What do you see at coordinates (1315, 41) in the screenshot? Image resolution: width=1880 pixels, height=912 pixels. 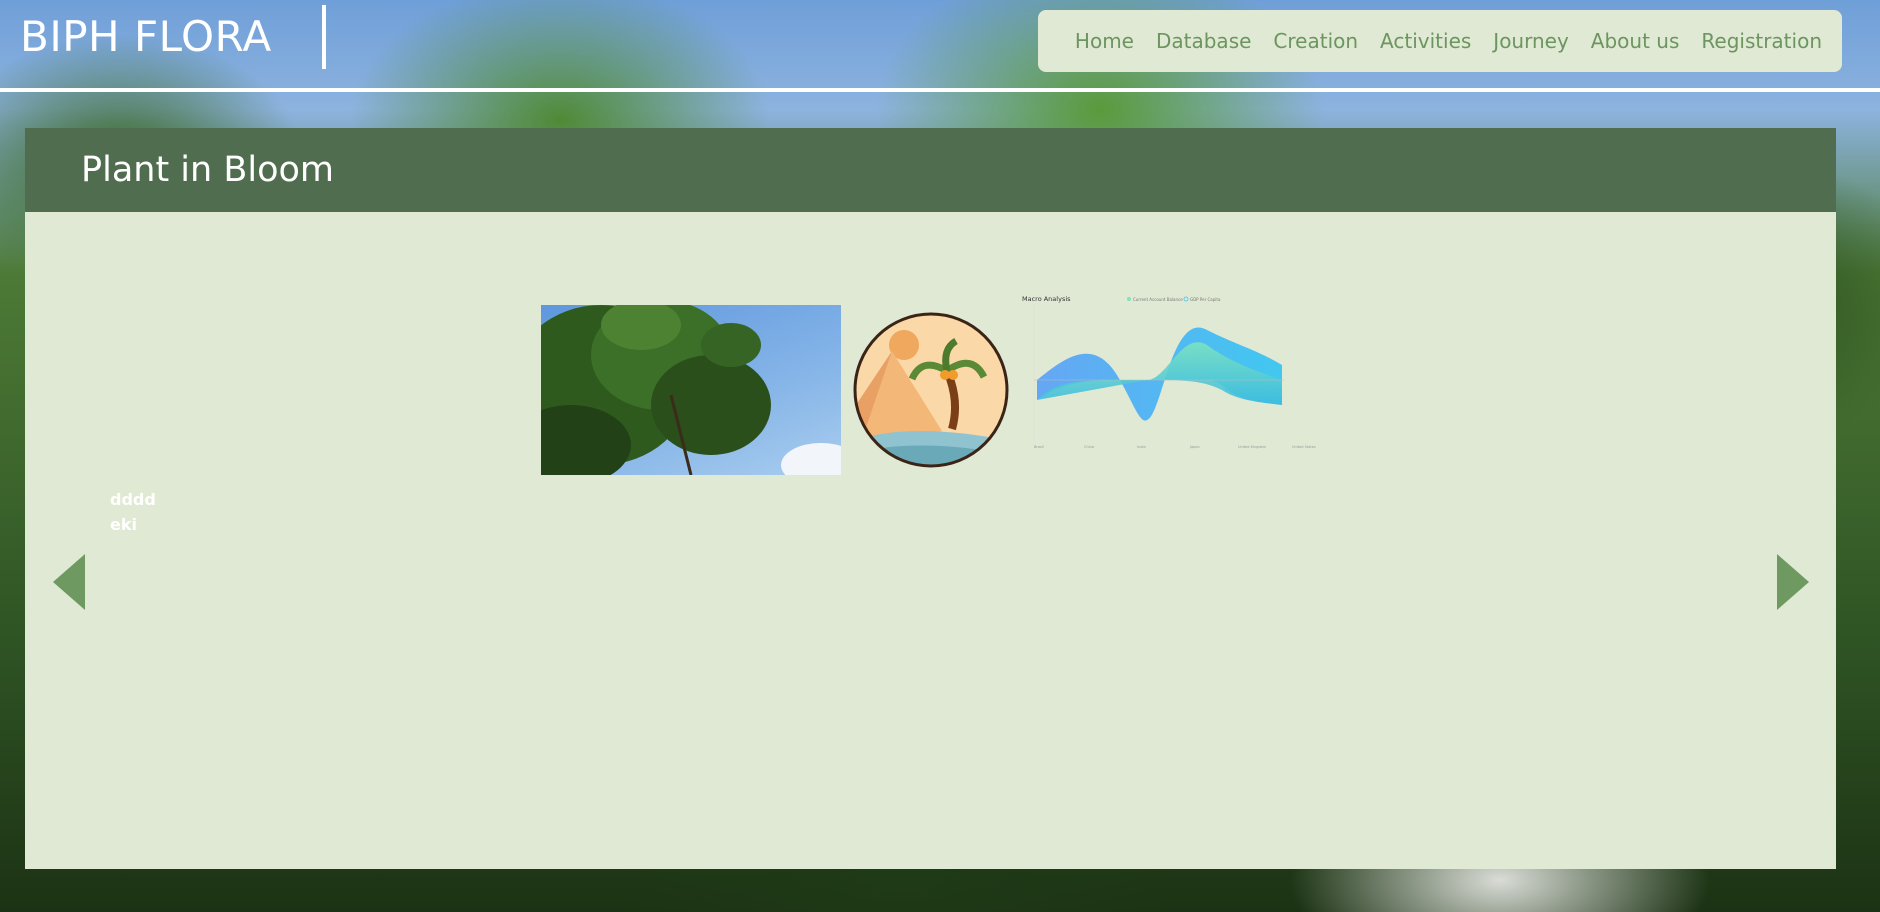 I see `nav-creation: Creation` at bounding box center [1315, 41].